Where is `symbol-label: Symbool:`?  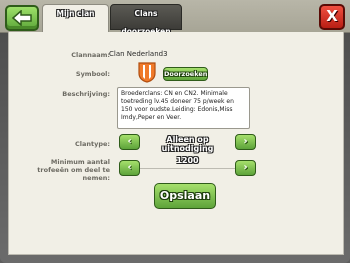 symbol-label: Symbool: is located at coordinates (92, 74).